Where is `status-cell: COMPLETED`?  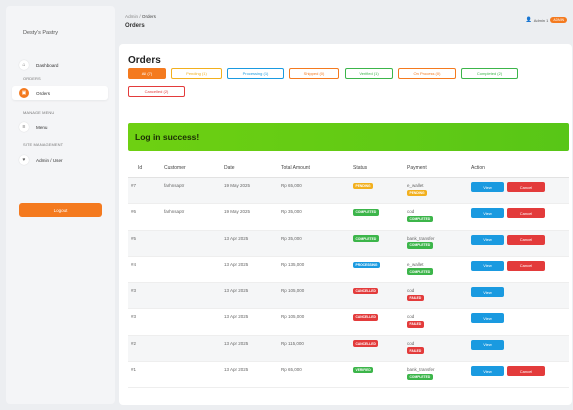
status-cell: COMPLETED is located at coordinates (377, 212).